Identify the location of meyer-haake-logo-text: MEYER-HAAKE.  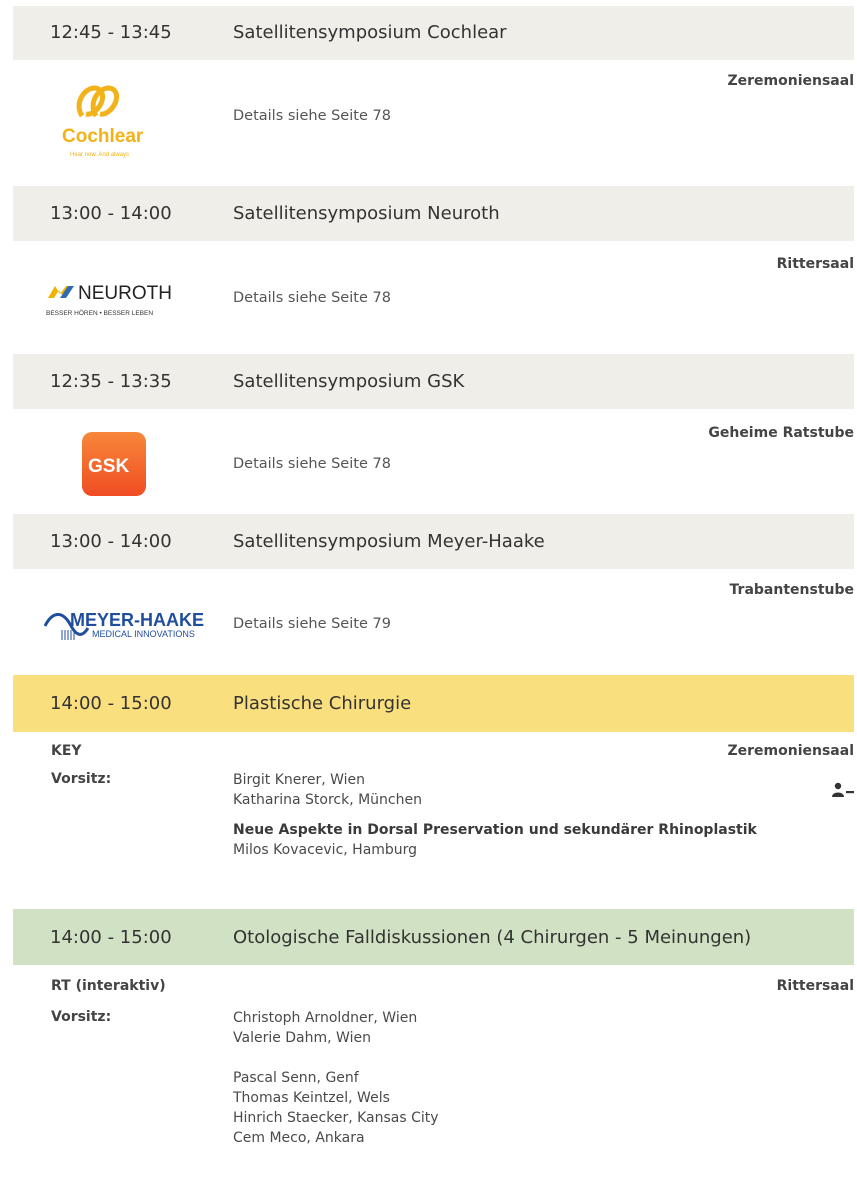
(137, 620).